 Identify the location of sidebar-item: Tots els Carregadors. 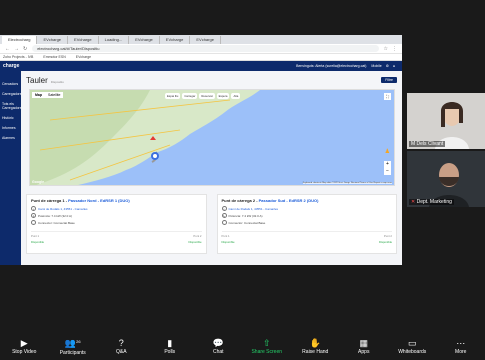
(10, 106).